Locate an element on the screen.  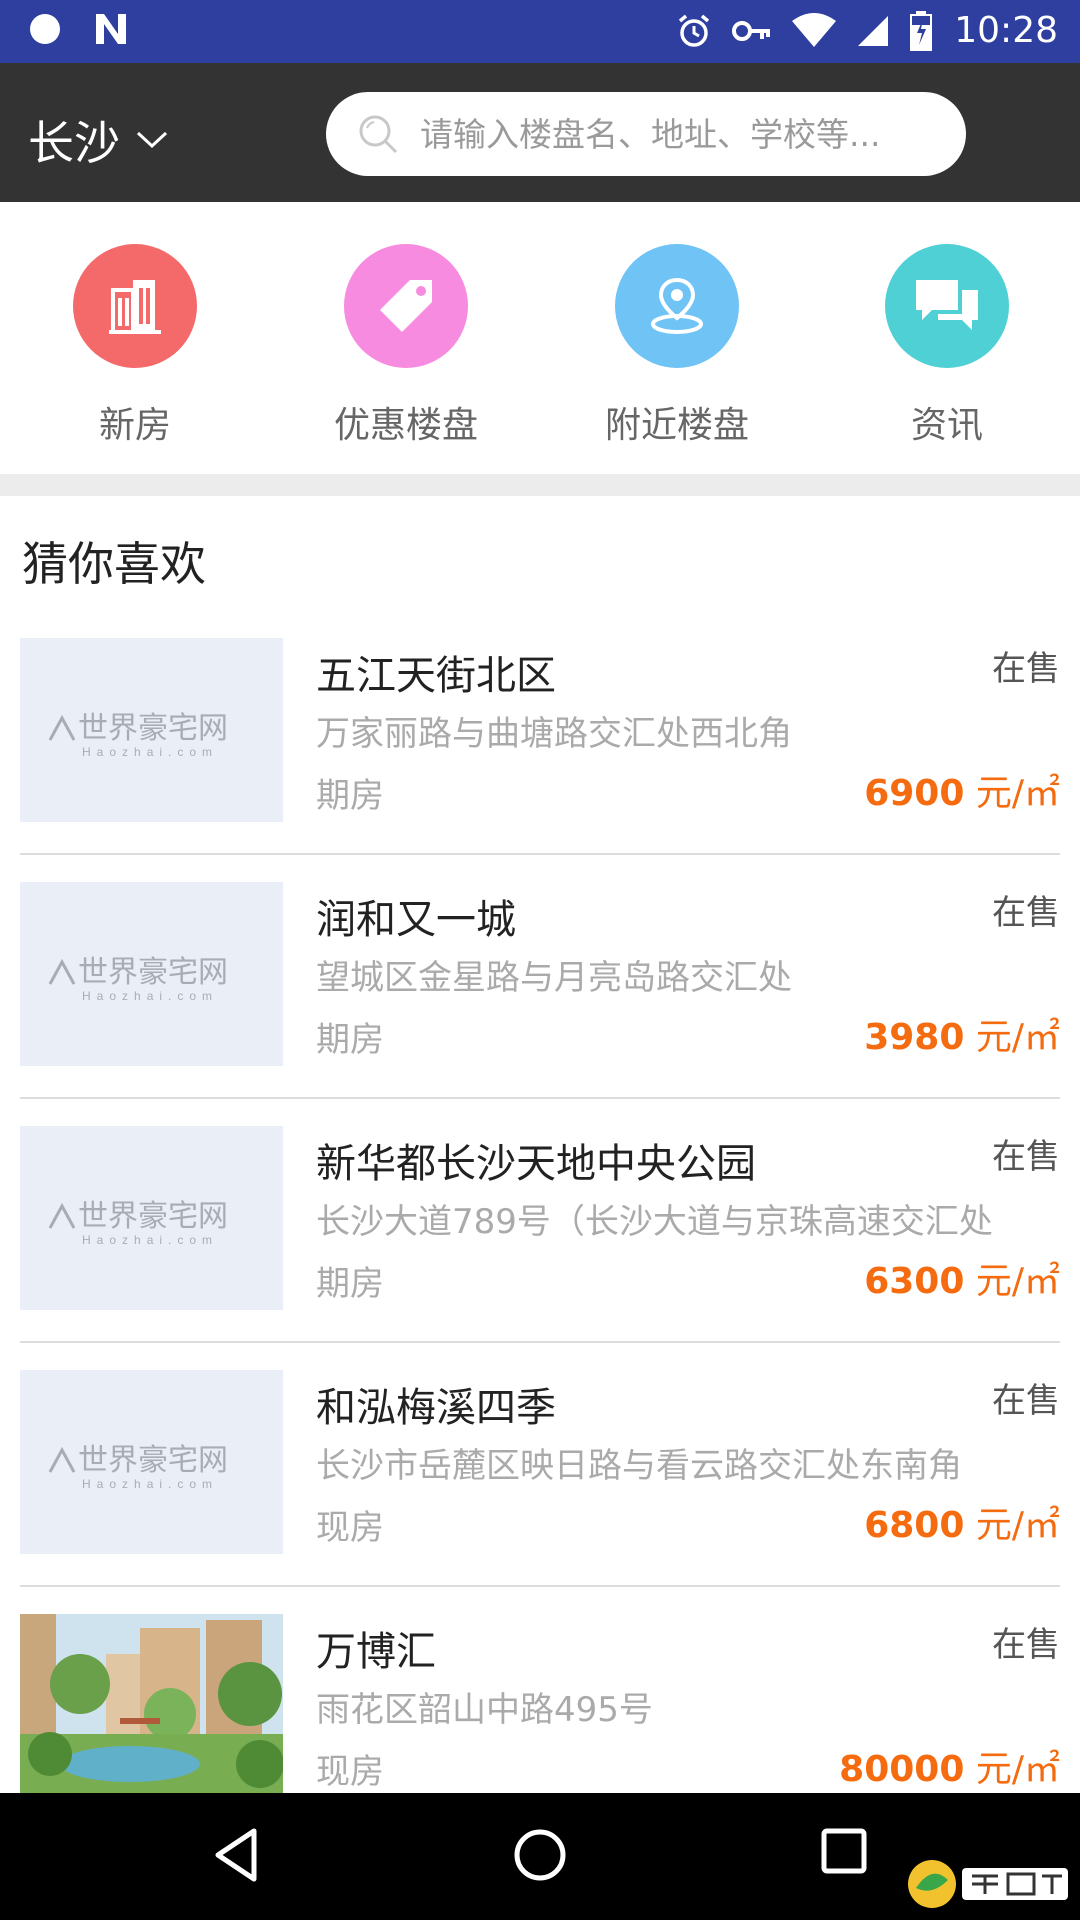
listing-price: 6800 元/㎡ is located at coordinates (962, 1522).